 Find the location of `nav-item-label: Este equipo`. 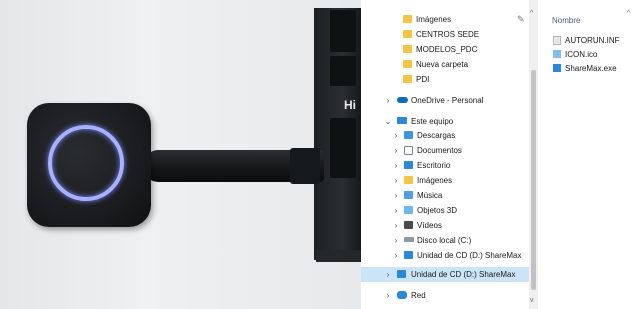

nav-item-label: Este equipo is located at coordinates (432, 121).